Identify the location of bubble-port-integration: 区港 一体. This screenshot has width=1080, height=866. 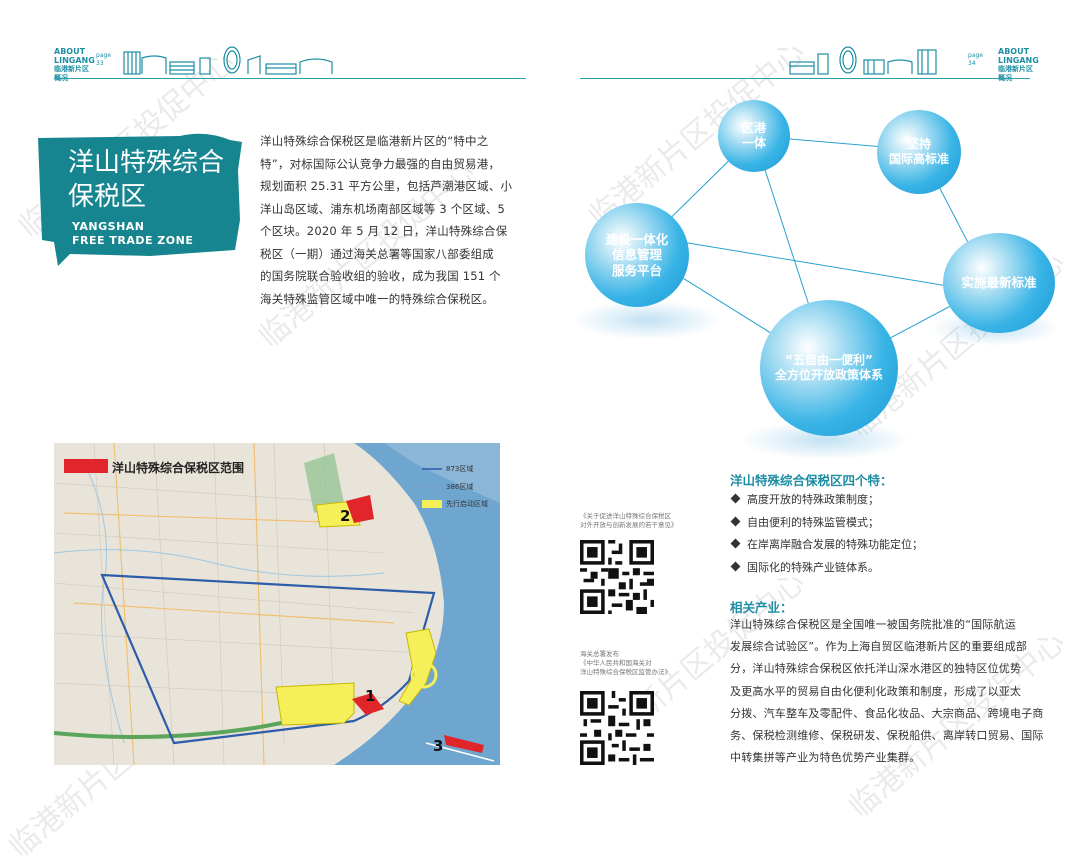
(754, 136).